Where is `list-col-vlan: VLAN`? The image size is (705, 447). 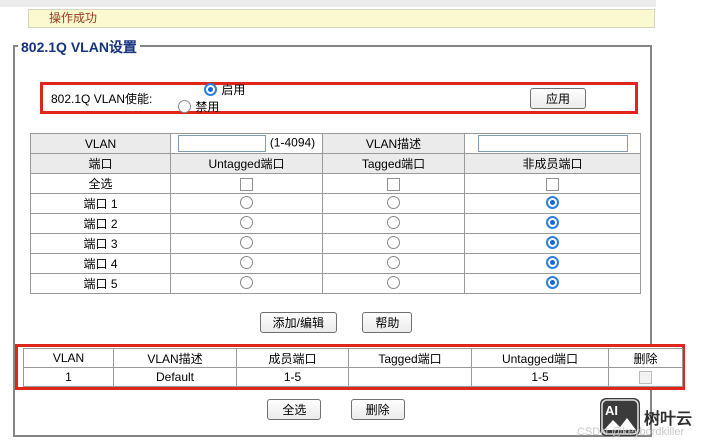
list-col-vlan: VLAN is located at coordinates (68, 358).